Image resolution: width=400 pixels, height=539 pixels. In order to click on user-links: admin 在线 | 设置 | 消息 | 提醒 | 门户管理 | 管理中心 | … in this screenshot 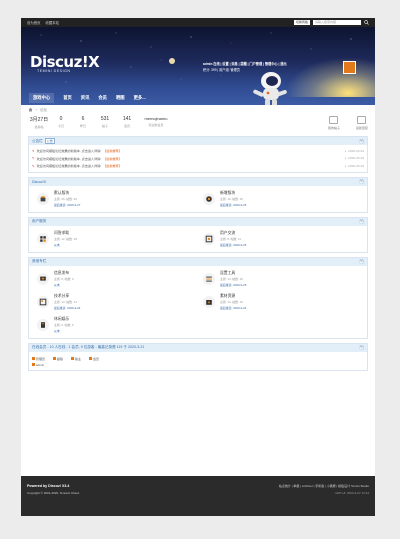, I will do `click(245, 65)`.